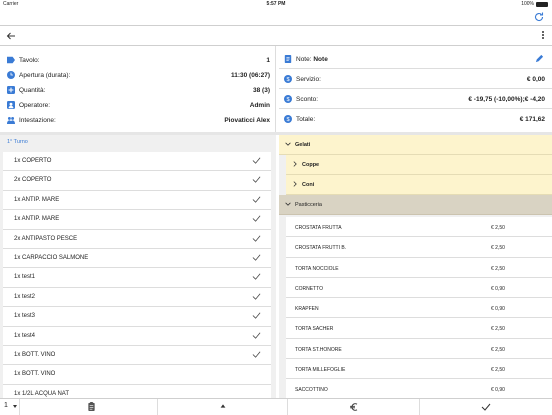  What do you see at coordinates (419, 388) in the screenshot?
I see `product-item: SACCOTTINO € 0,90` at bounding box center [419, 388].